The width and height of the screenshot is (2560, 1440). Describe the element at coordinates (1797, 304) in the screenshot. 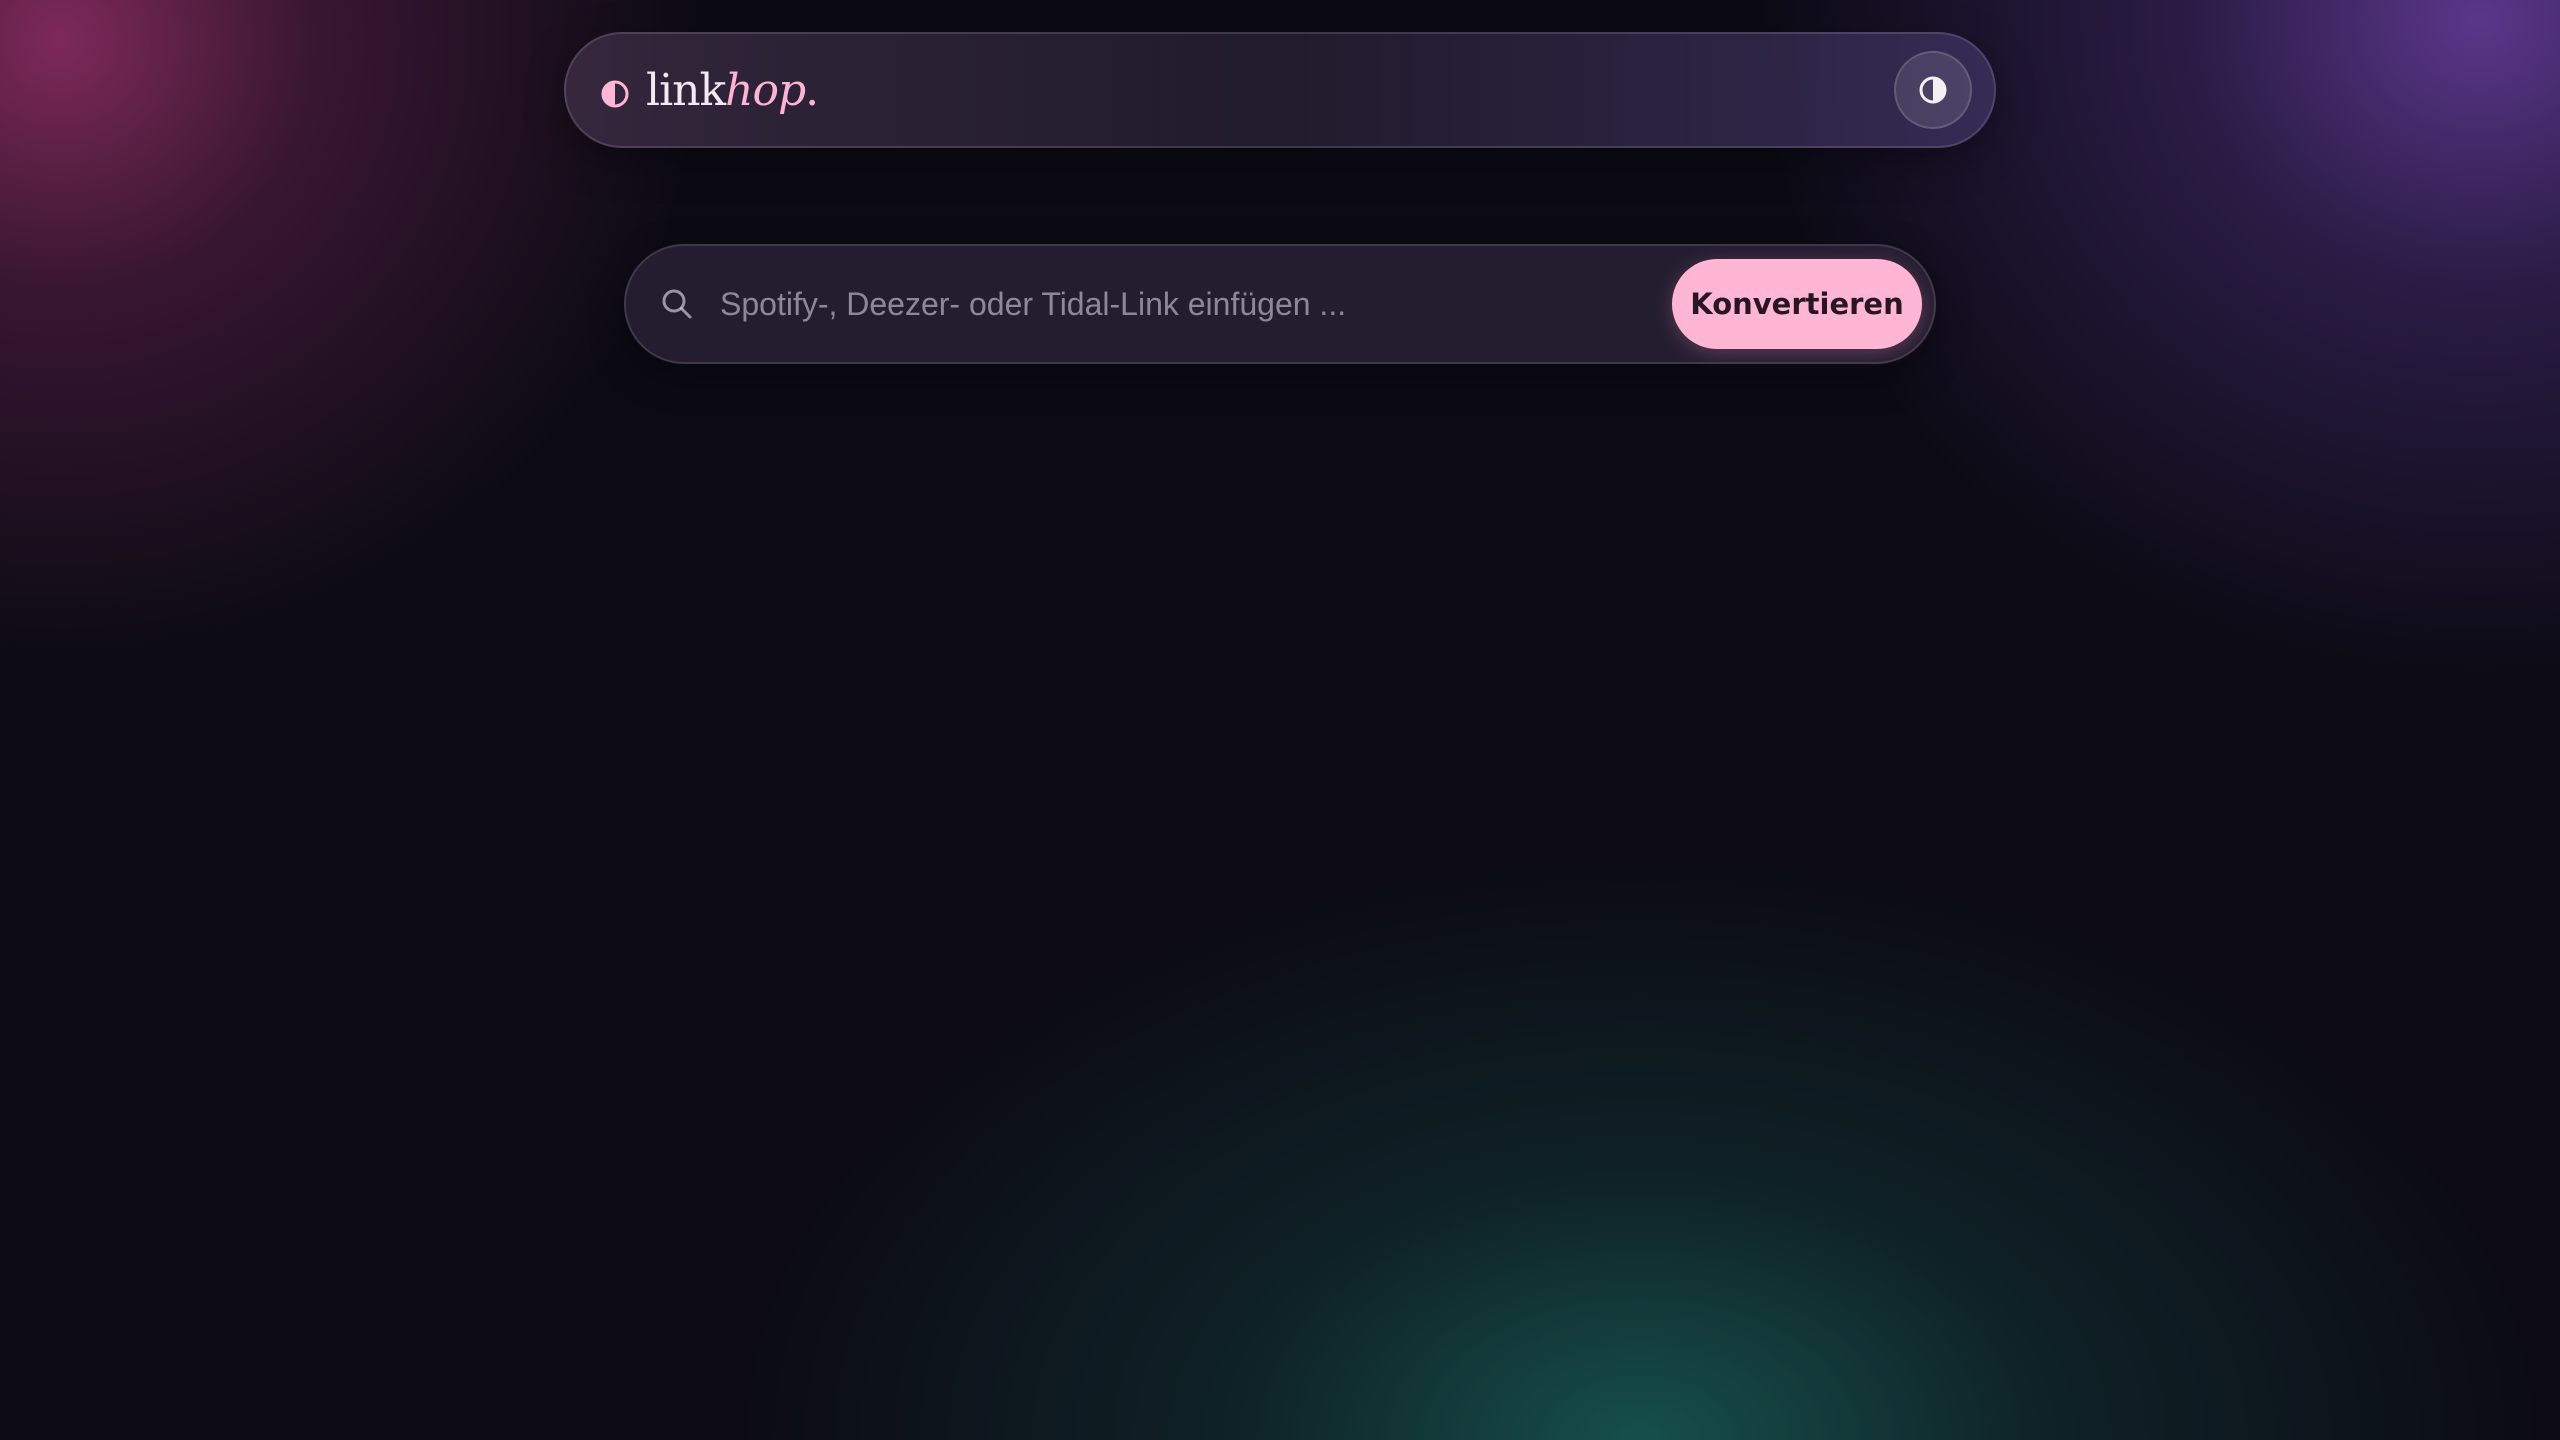

I see `convert-button: Konvertieren` at that location.